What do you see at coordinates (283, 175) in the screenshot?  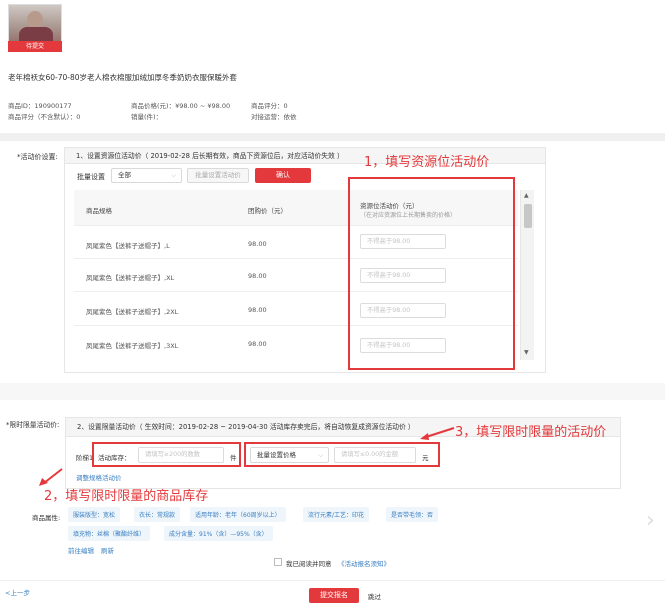 I see `confirm-button: 确认` at bounding box center [283, 175].